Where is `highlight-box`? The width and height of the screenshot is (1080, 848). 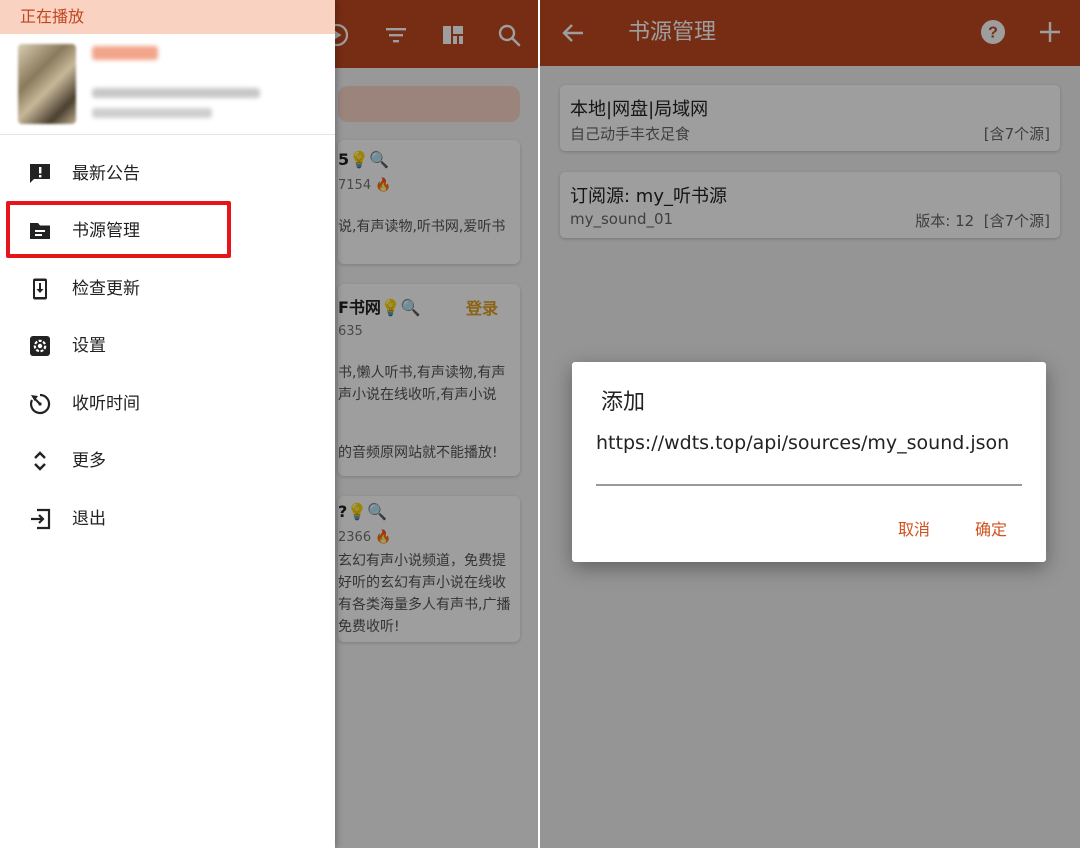
highlight-box is located at coordinates (118, 229).